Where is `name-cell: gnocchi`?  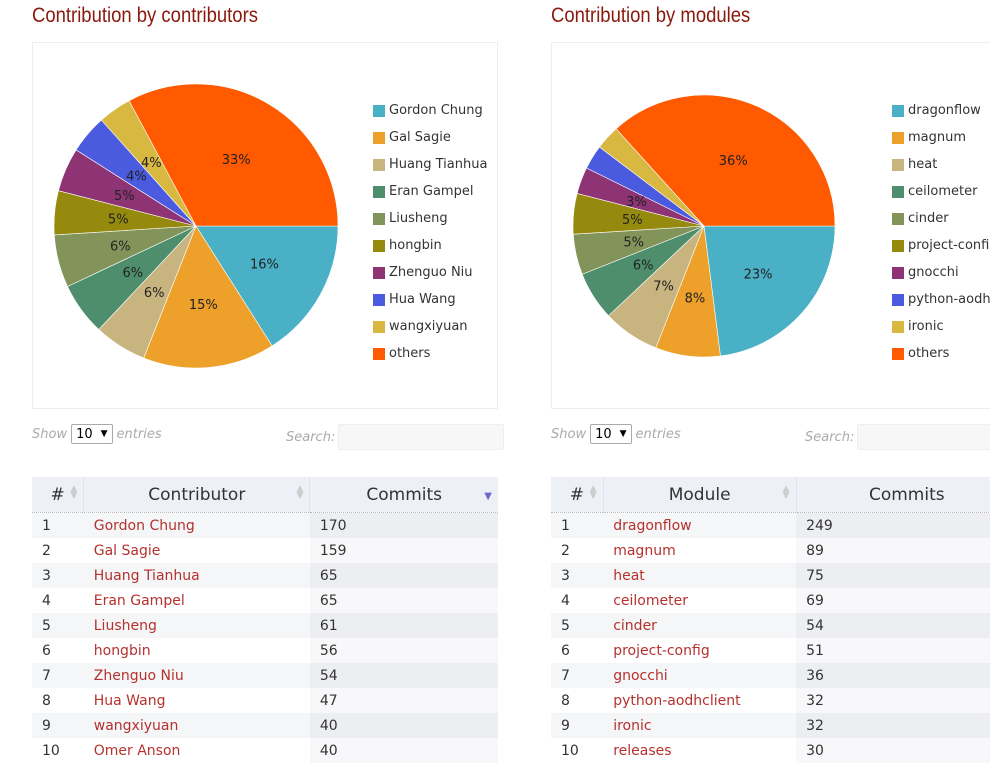
name-cell: gnocchi is located at coordinates (700, 675).